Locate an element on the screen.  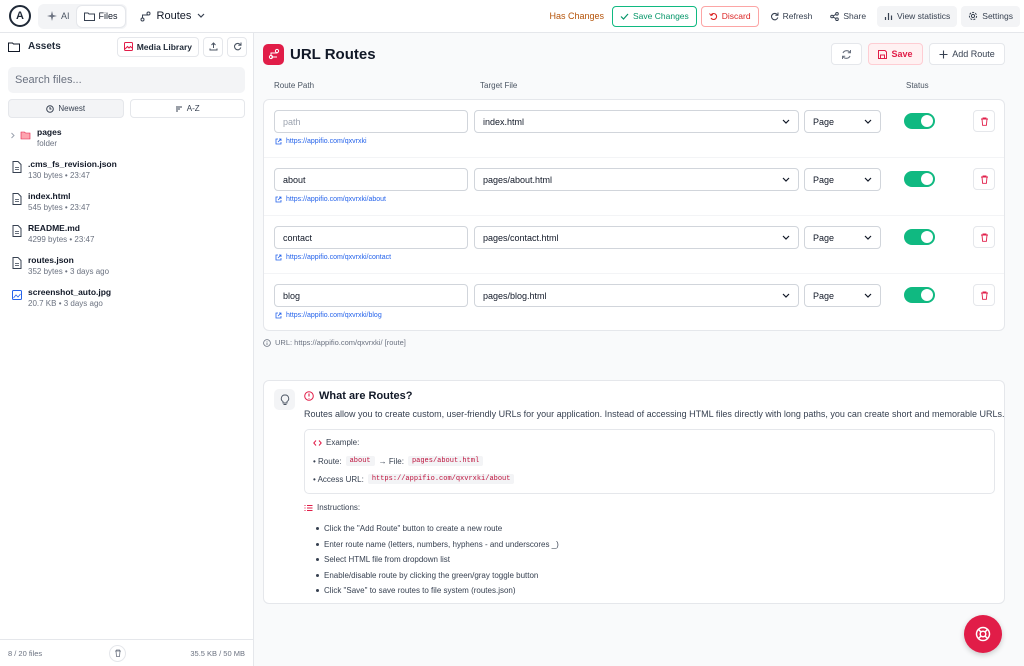
route-url: https://appifio.com/qxvrxki/blog is located at coordinates (334, 315).